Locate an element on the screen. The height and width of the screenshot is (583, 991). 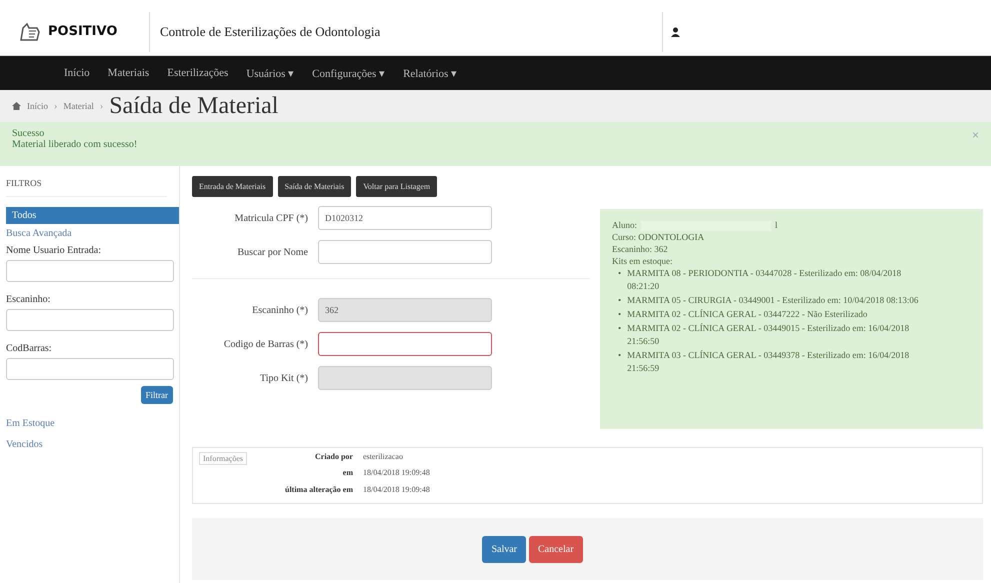
field-label: CodBarras: is located at coordinates (29, 348).